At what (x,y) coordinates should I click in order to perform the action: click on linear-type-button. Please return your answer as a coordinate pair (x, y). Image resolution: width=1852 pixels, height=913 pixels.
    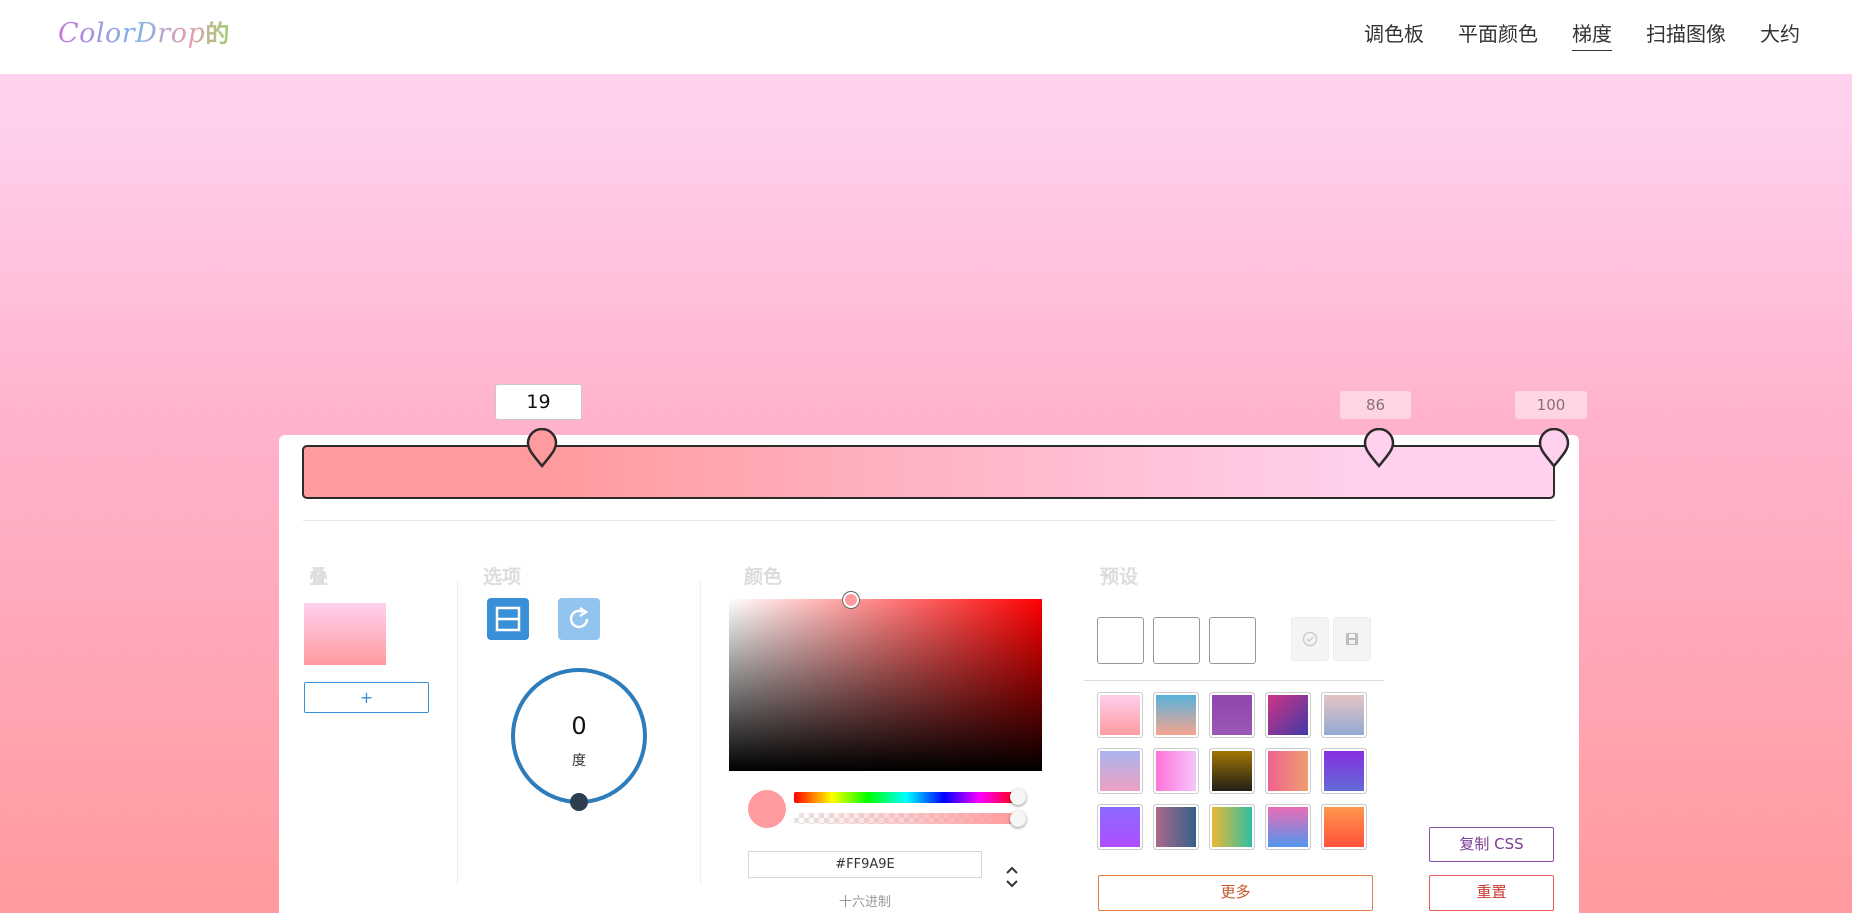
    Looking at the image, I should click on (508, 619).